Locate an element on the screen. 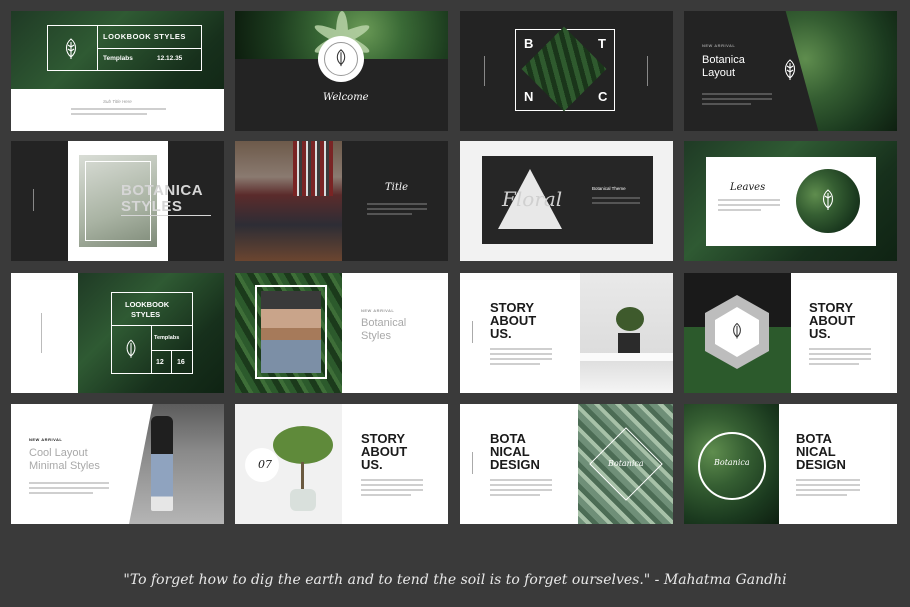  slide-botanical-design-circle: Botanica BOTA NICAL DESIGN is located at coordinates (790, 464).